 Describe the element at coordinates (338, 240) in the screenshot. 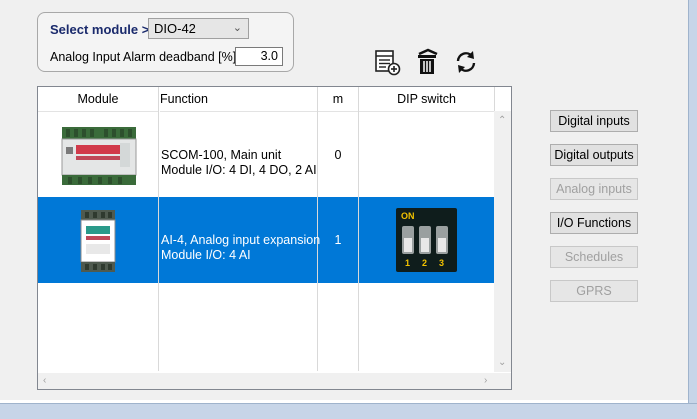

I see `row-m-value: 1` at that location.